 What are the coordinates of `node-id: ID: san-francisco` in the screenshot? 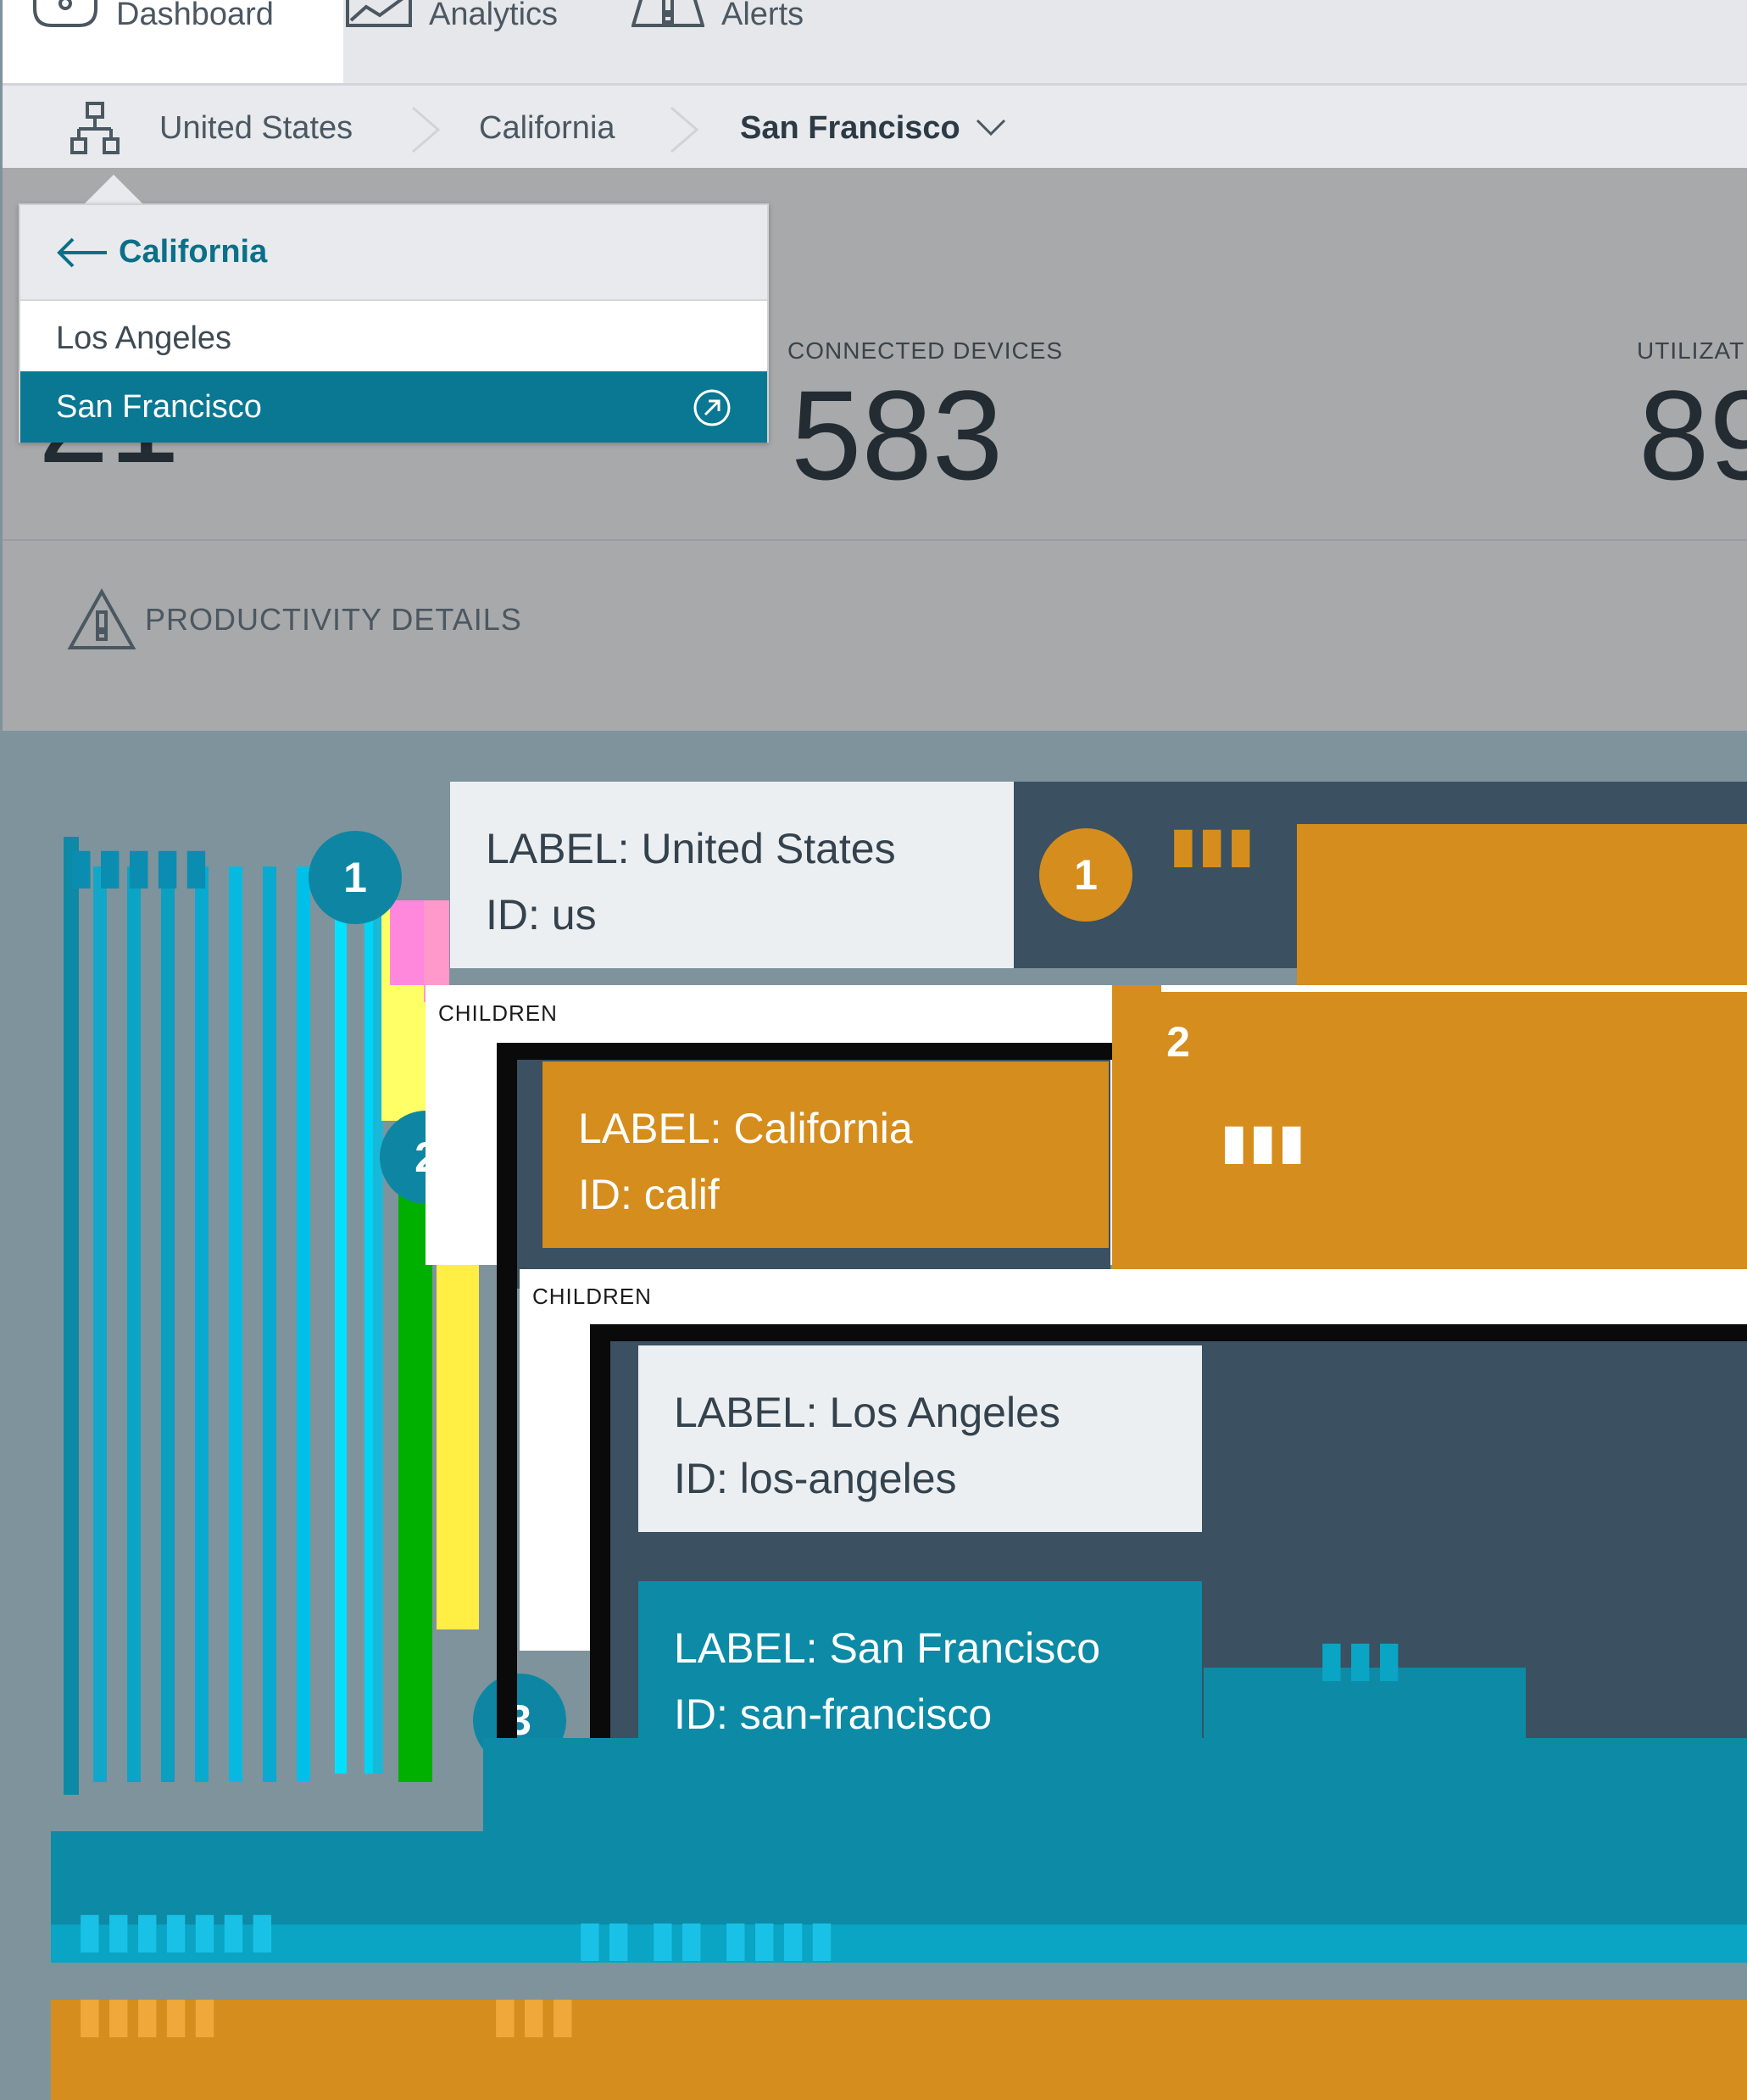 It's located at (833, 1714).